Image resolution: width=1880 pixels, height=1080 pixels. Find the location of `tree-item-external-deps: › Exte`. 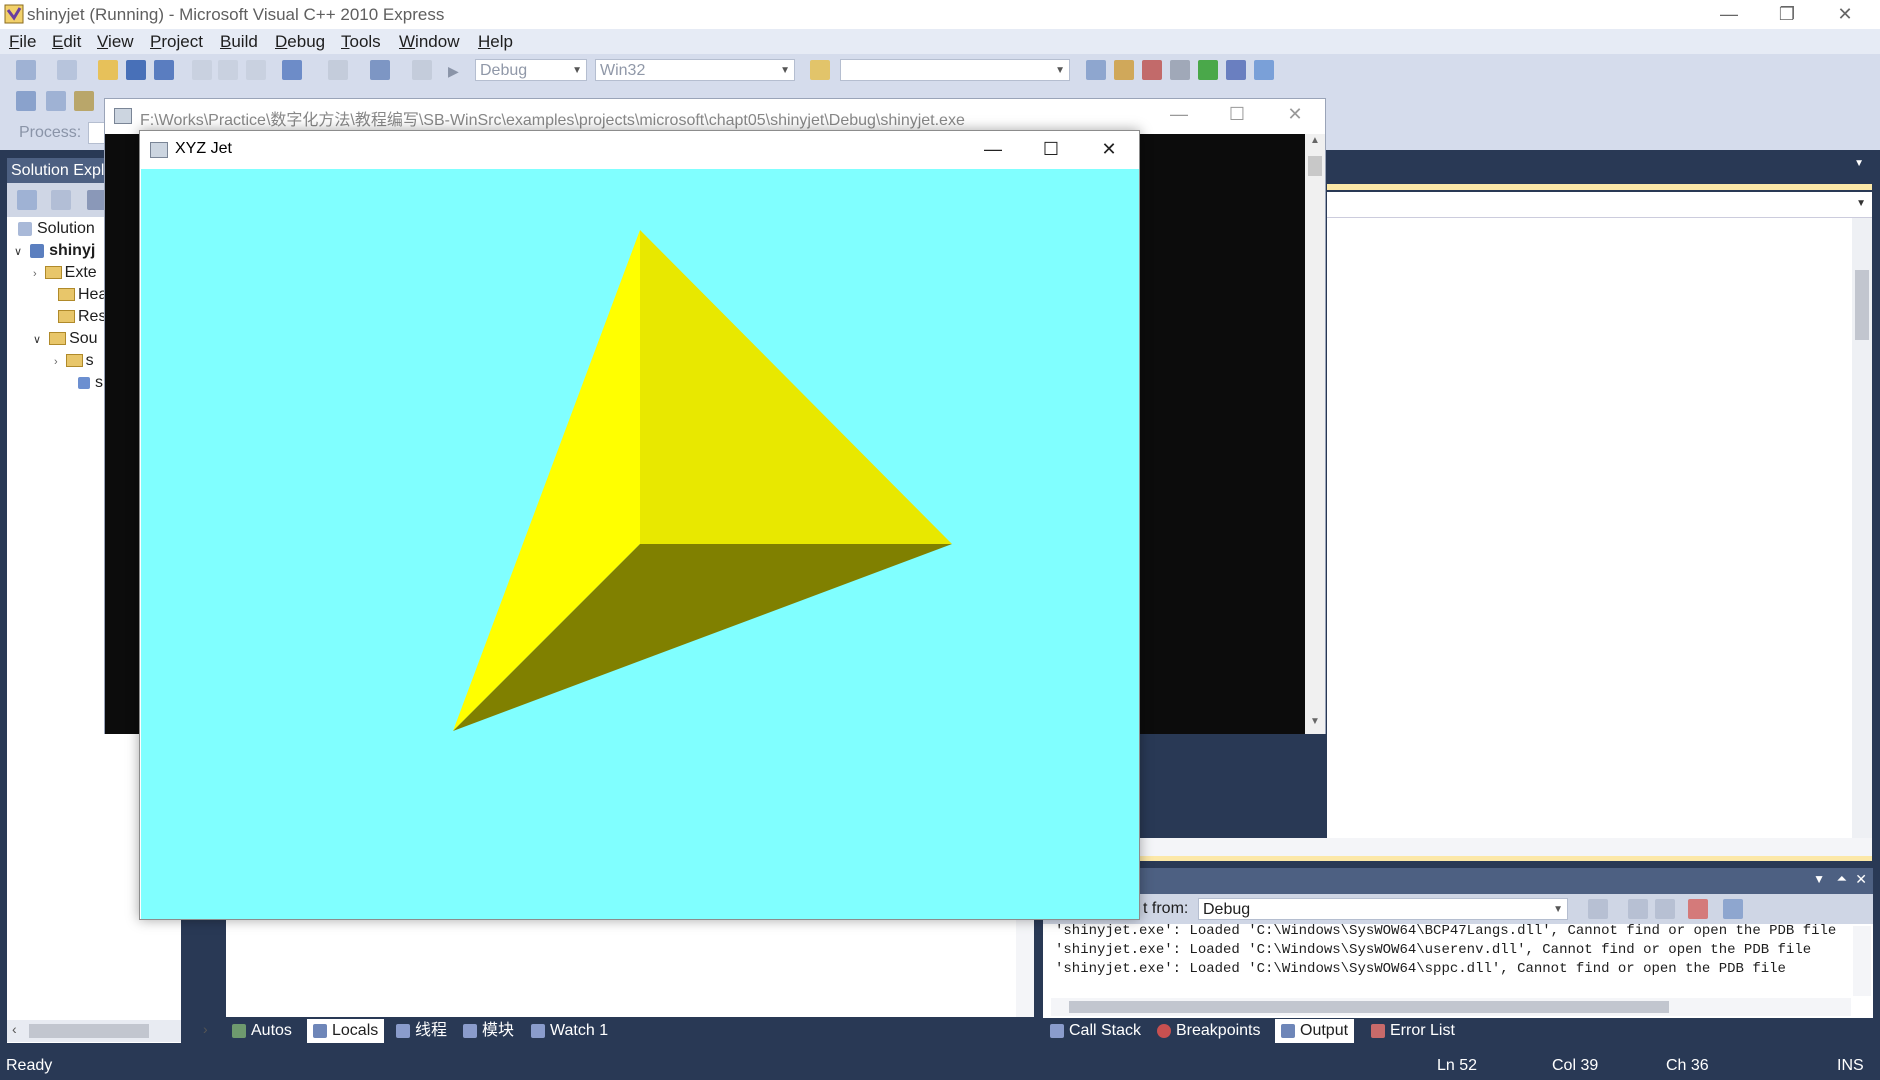

tree-item-external-deps: › Exte is located at coordinates (65, 273).